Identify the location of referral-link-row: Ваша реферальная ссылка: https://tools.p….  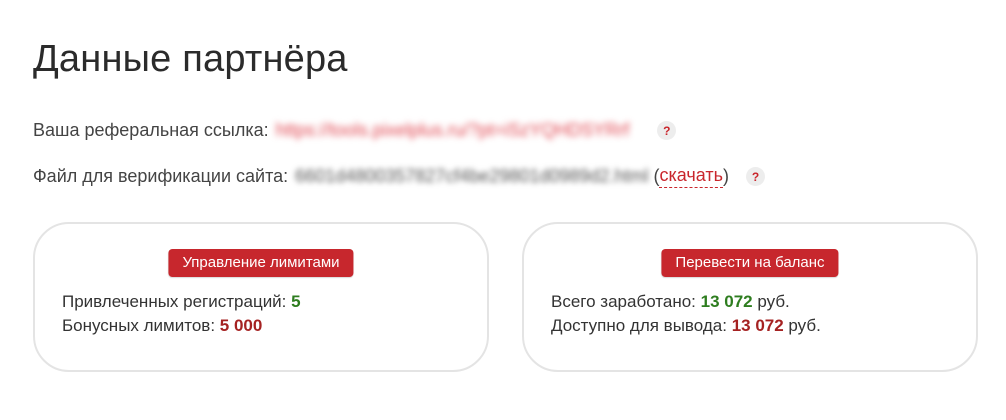
(355, 130).